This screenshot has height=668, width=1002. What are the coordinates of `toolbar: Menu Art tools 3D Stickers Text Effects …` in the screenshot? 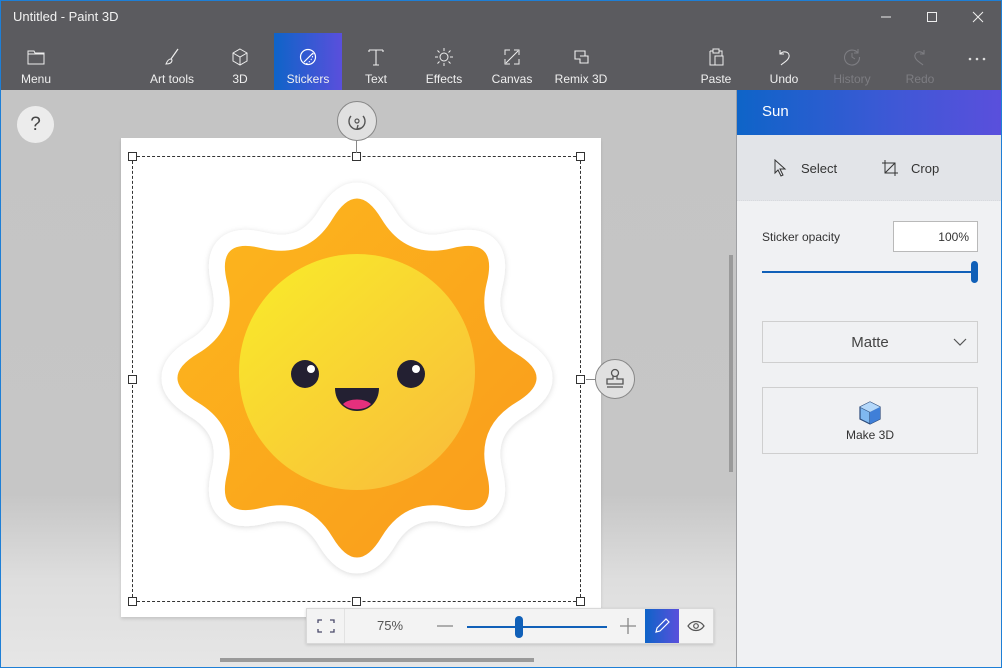 It's located at (501, 61).